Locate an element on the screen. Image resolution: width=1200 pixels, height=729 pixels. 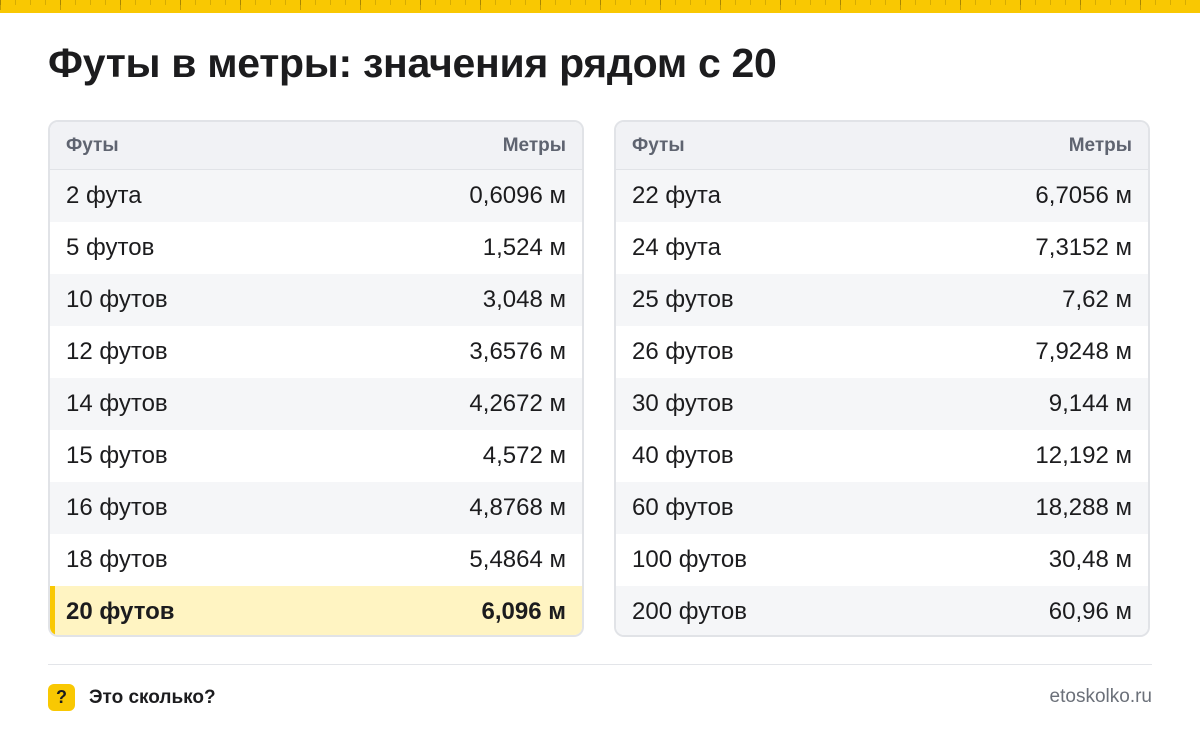
meters-cell: 4,2672 м is located at coordinates (517, 403).